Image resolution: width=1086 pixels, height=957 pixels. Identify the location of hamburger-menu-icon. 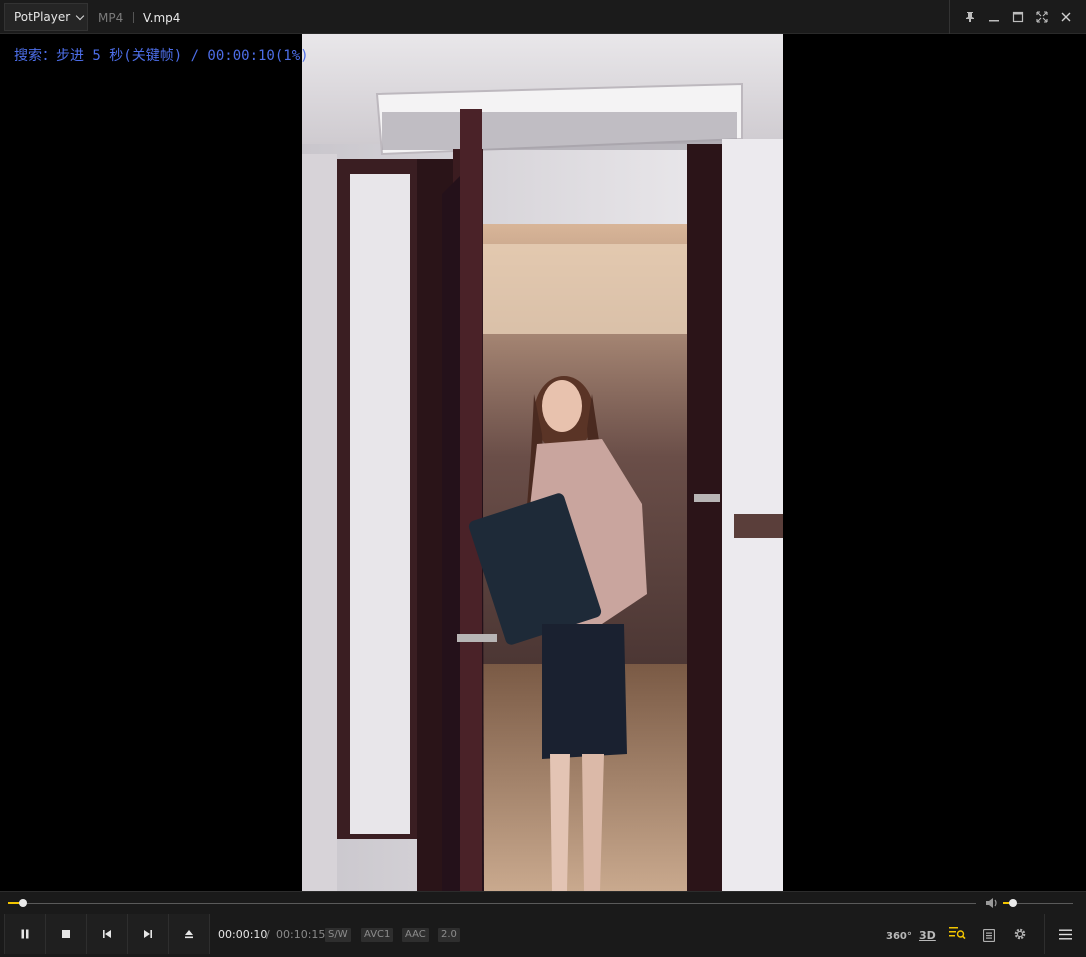
(1065, 934).